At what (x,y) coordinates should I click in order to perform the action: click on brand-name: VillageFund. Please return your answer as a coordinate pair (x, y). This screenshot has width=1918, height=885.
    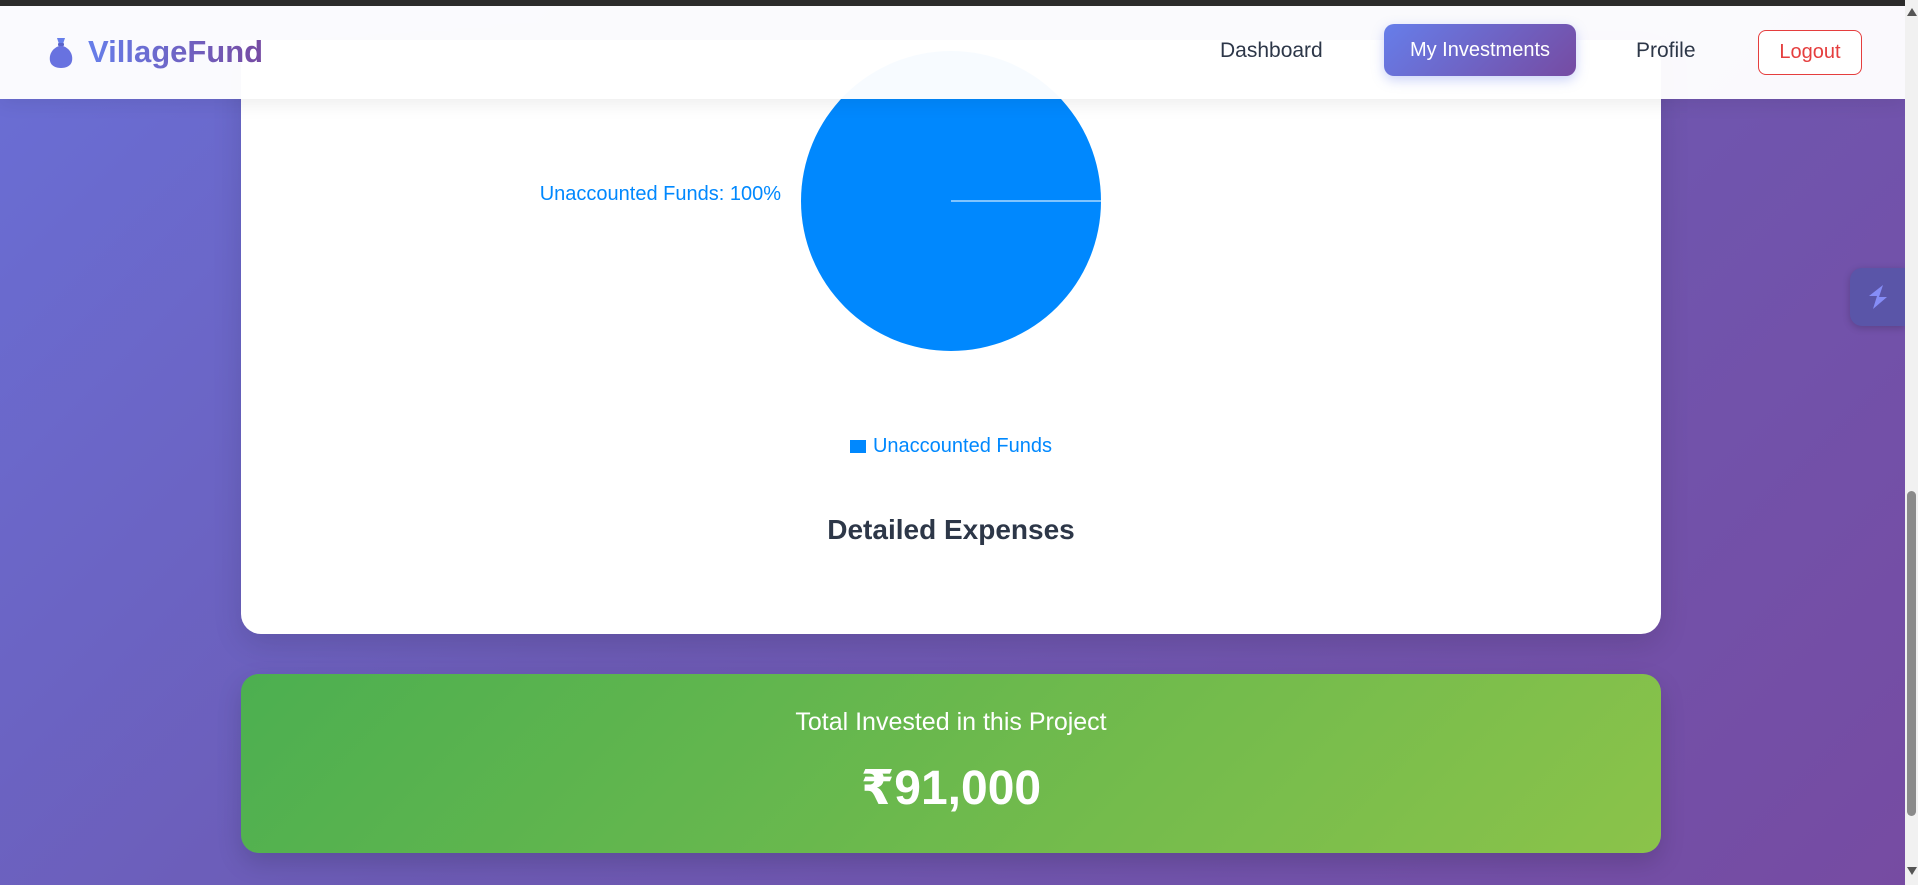
    Looking at the image, I should click on (176, 51).